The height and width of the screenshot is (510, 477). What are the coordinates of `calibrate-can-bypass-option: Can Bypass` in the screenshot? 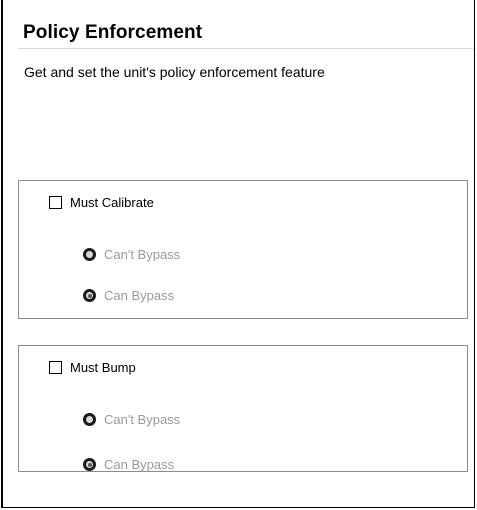 It's located at (128, 295).